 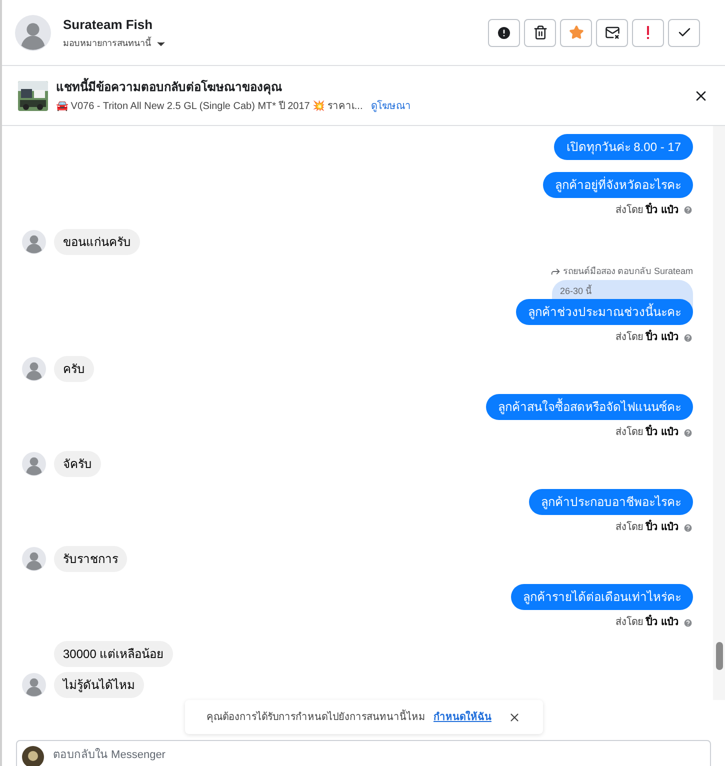 I want to click on incoming-message: ครับ, so click(x=74, y=369).